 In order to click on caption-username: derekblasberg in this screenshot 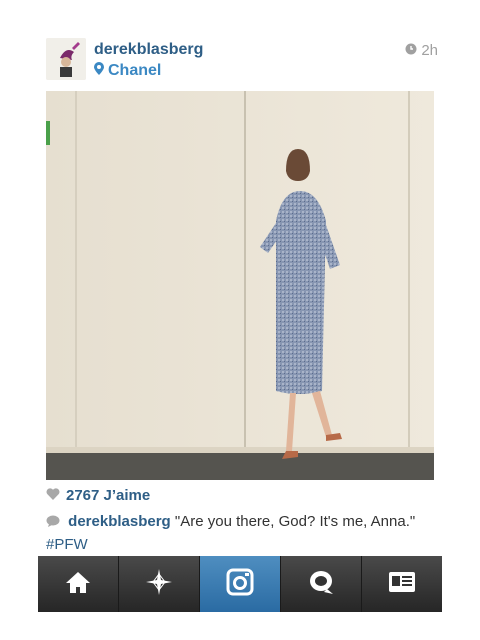, I will do `click(119, 521)`.